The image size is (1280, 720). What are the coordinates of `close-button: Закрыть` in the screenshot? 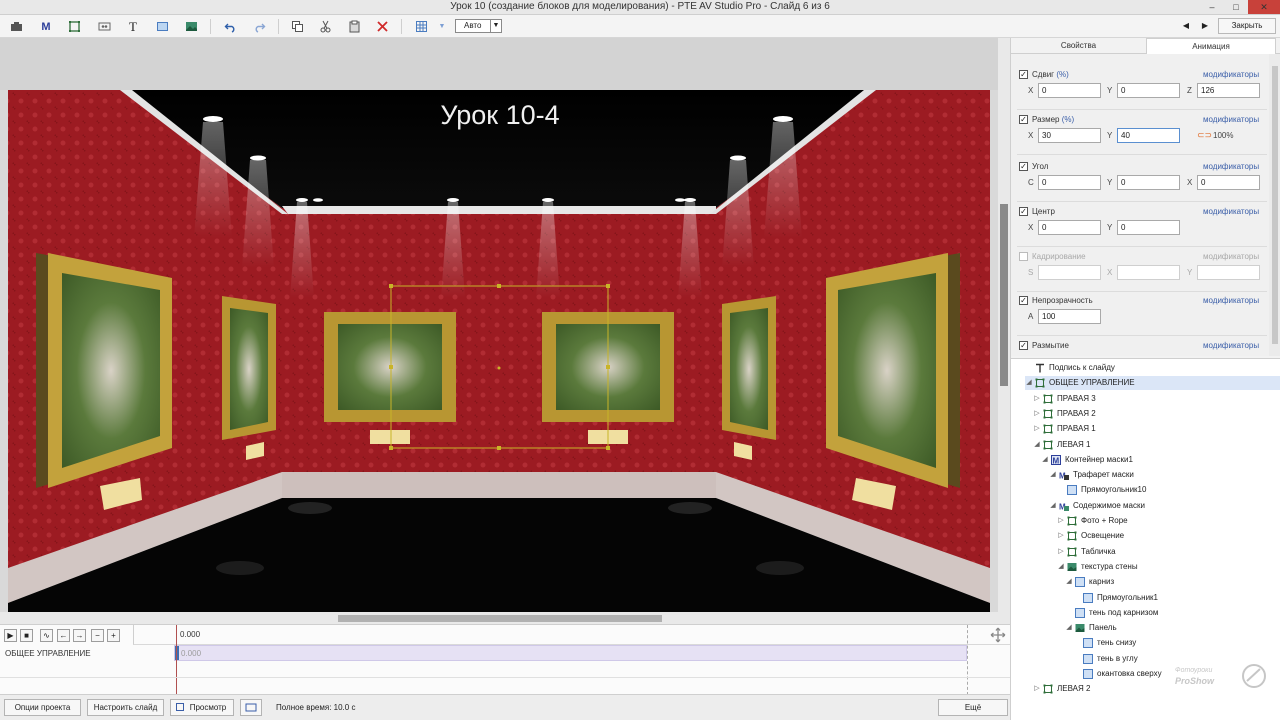 It's located at (1247, 26).